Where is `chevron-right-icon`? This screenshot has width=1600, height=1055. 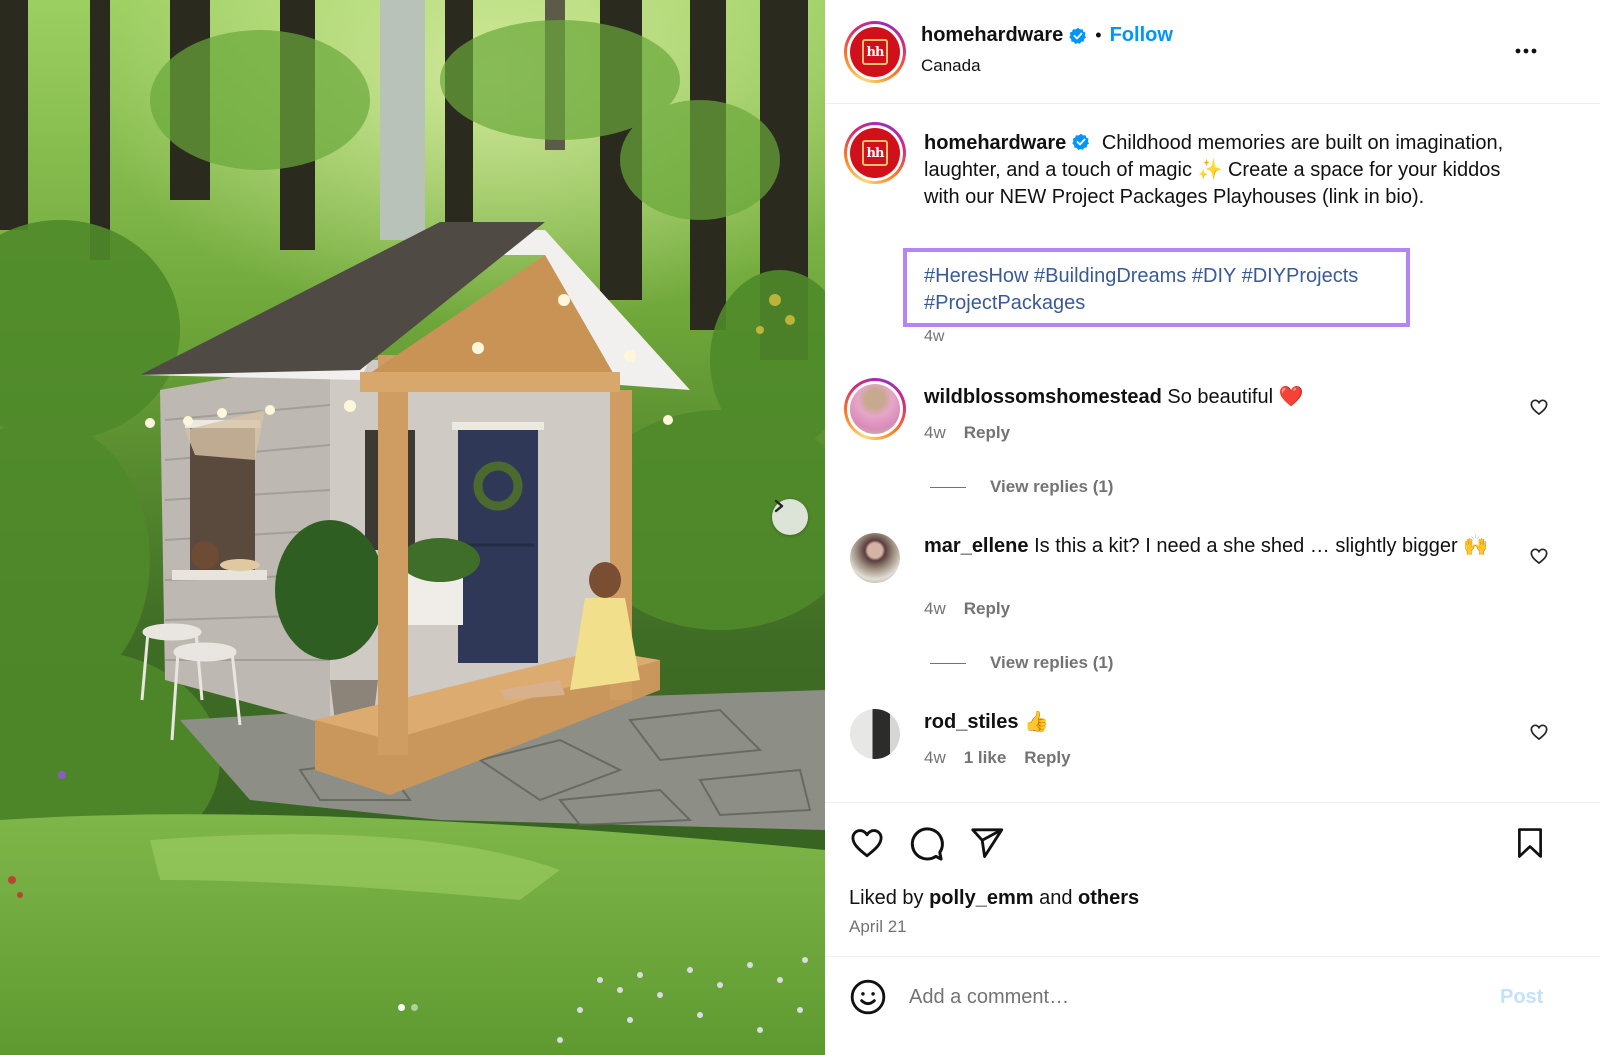
chevron-right-icon is located at coordinates (779, 506).